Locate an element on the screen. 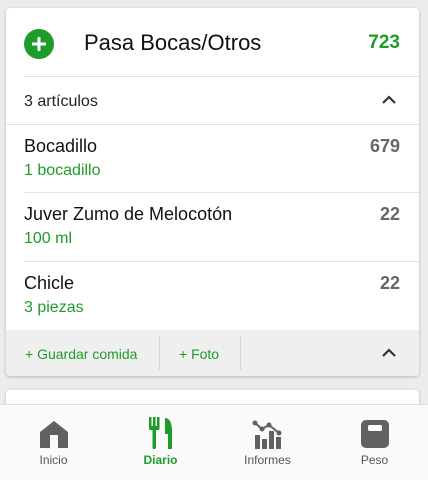 The width and height of the screenshot is (428, 480). food-name: Juver Zumo de Melocotón is located at coordinates (128, 214).